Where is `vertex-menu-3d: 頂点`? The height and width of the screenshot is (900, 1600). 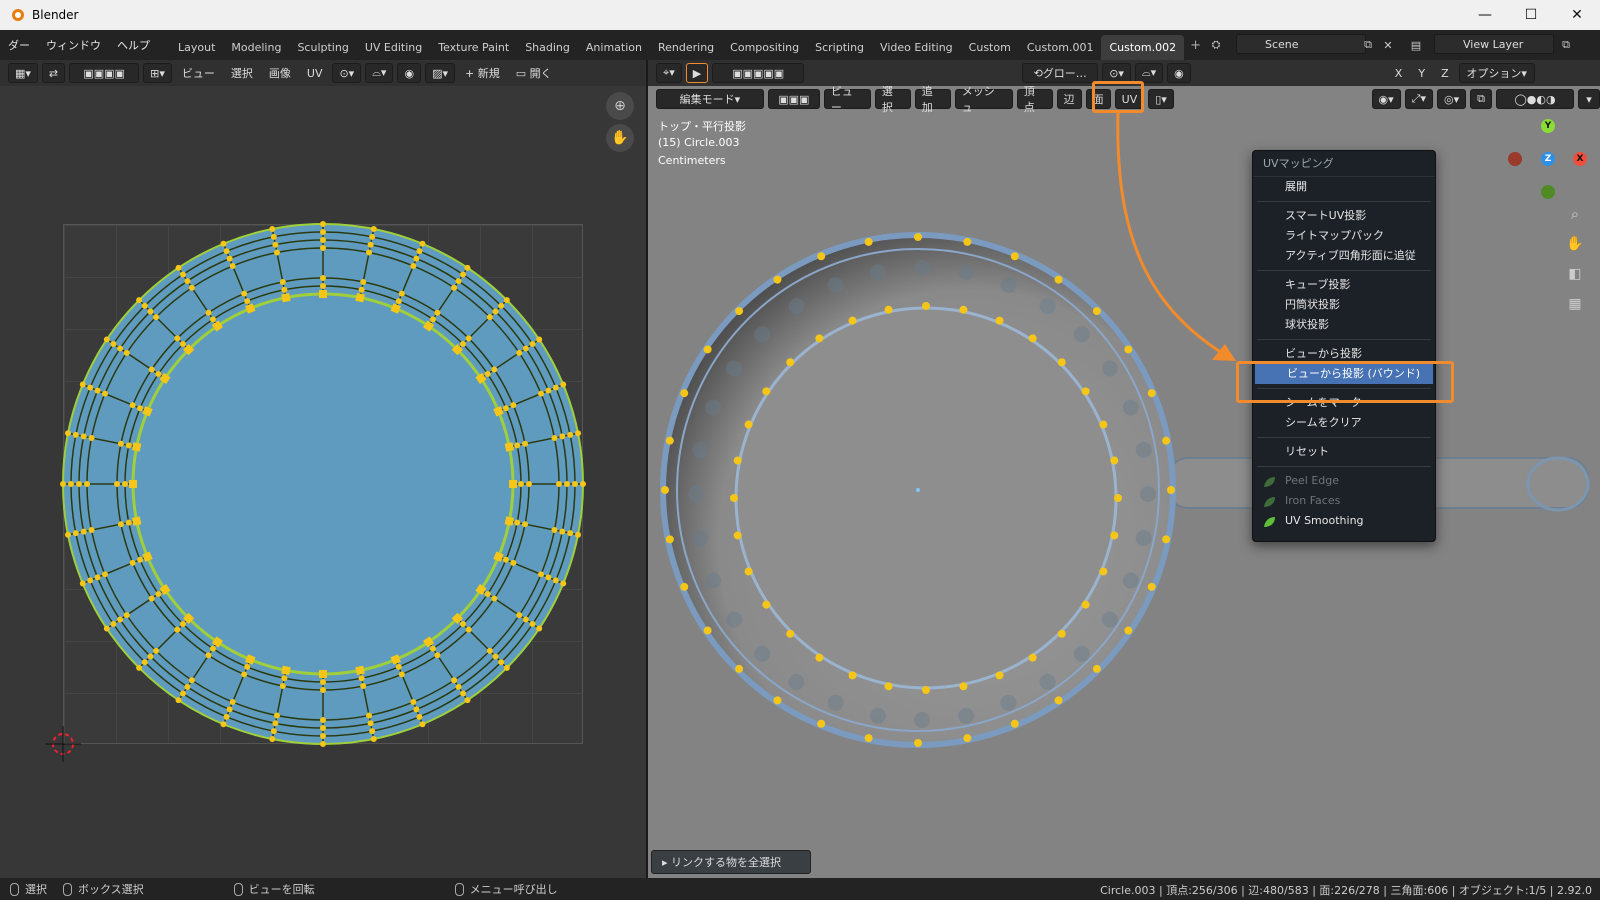
vertex-menu-3d: 頂点 is located at coordinates (1034, 99).